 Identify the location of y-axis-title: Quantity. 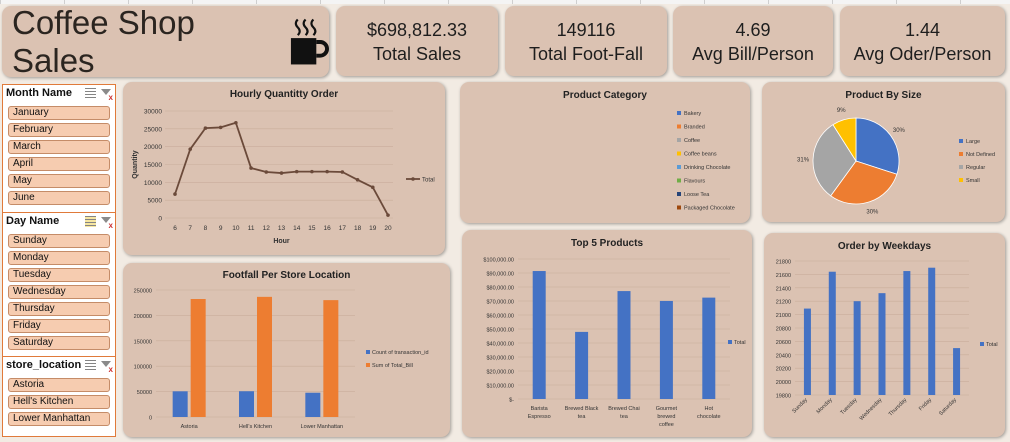
(135, 164).